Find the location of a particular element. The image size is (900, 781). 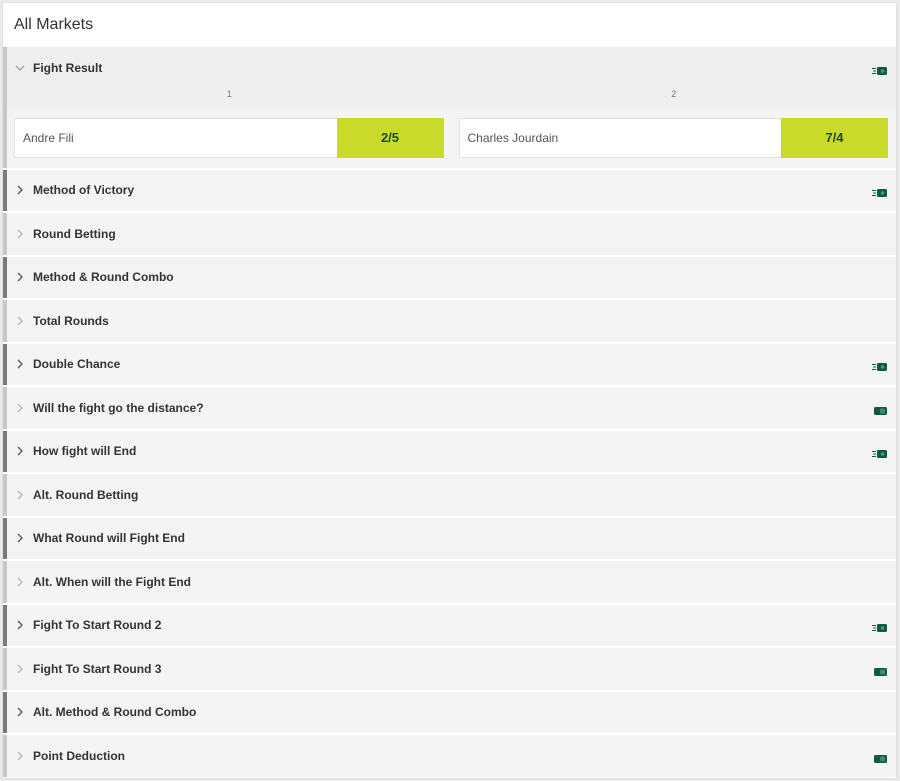

market-header-what-round-will-fight-end: What Round will Fight End is located at coordinates (451, 539).